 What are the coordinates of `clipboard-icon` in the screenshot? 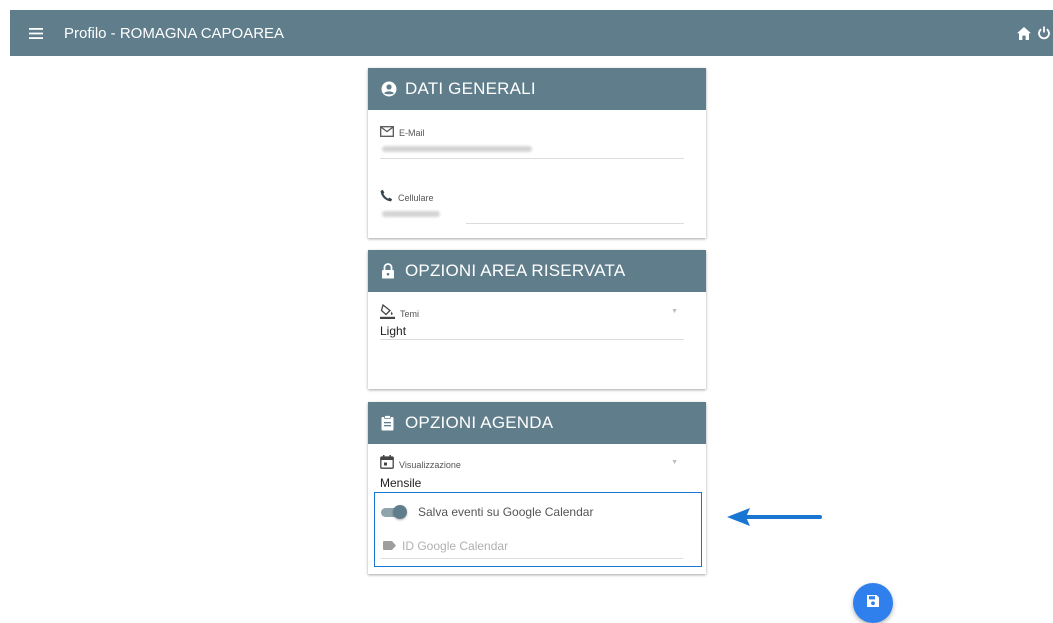 It's located at (389, 423).